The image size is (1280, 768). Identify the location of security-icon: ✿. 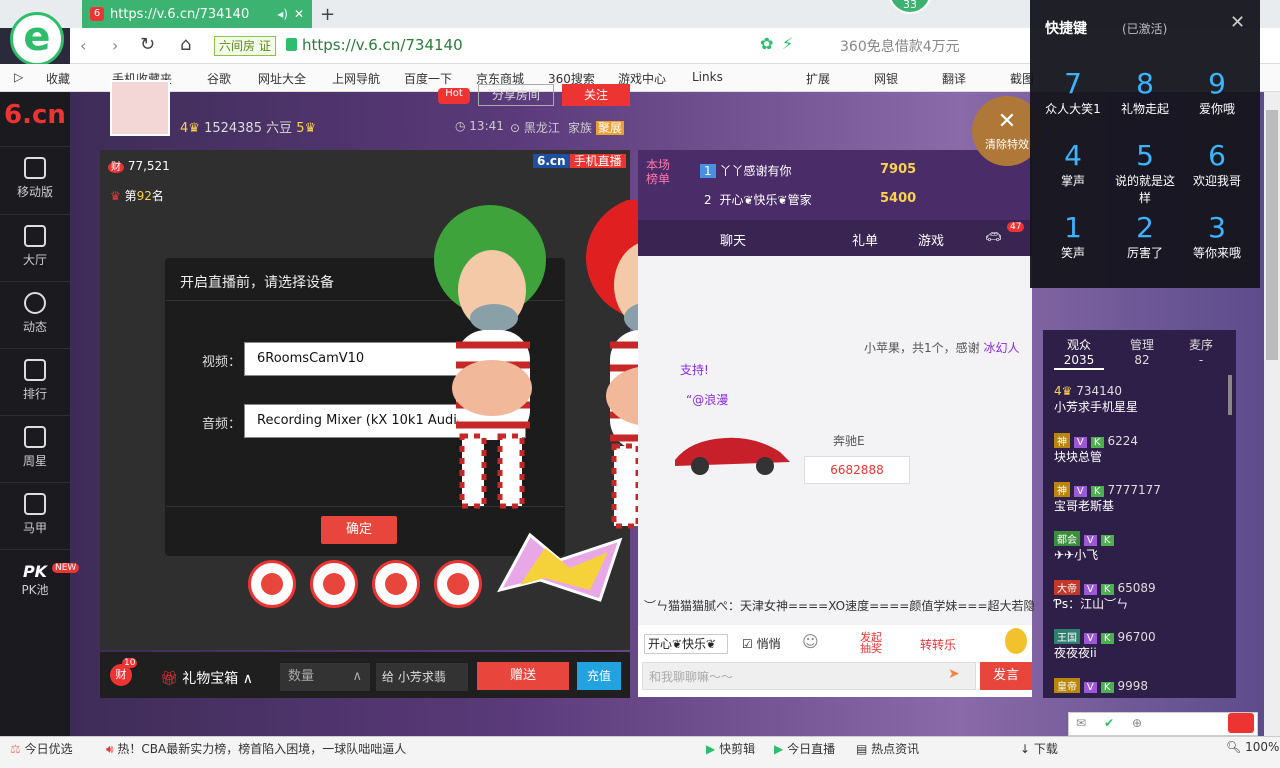
(766, 43).